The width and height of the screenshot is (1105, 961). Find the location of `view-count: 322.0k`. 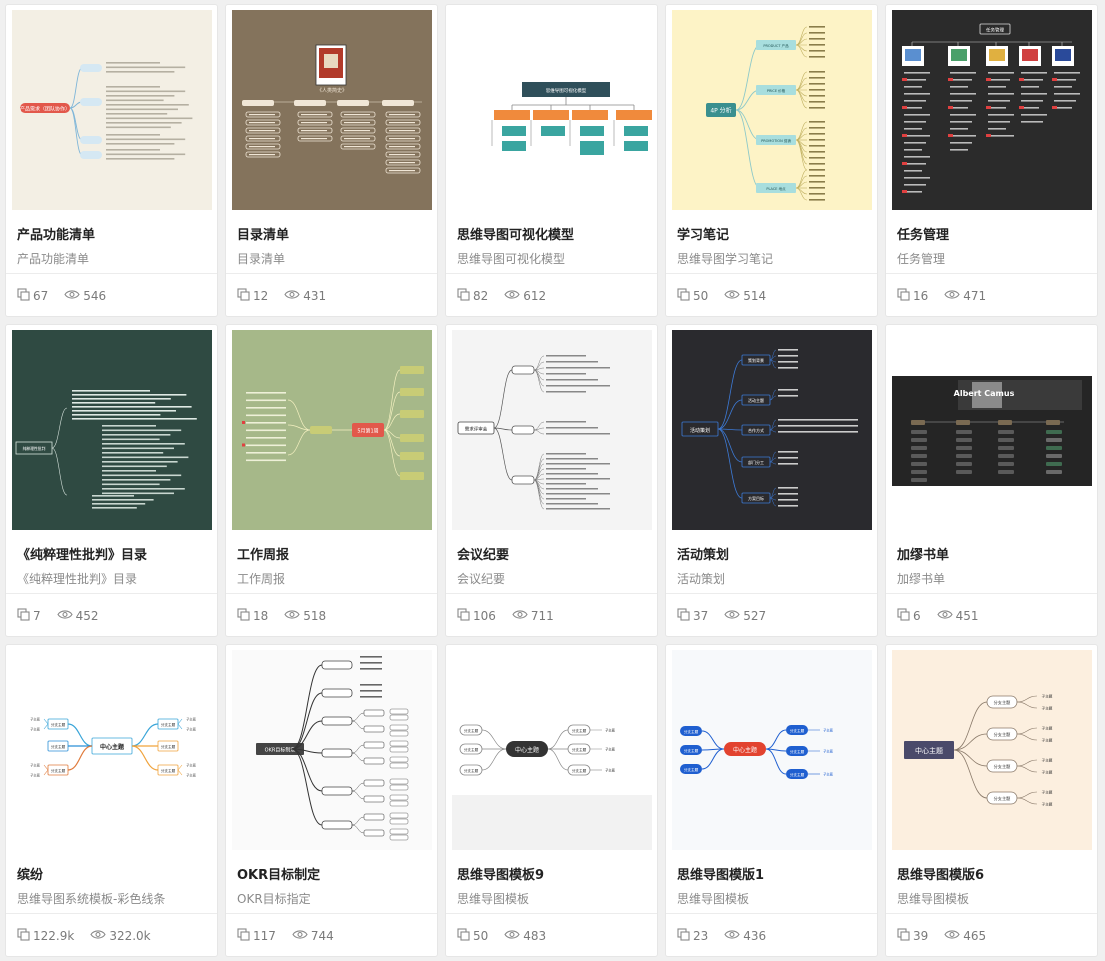

view-count: 322.0k is located at coordinates (120, 936).